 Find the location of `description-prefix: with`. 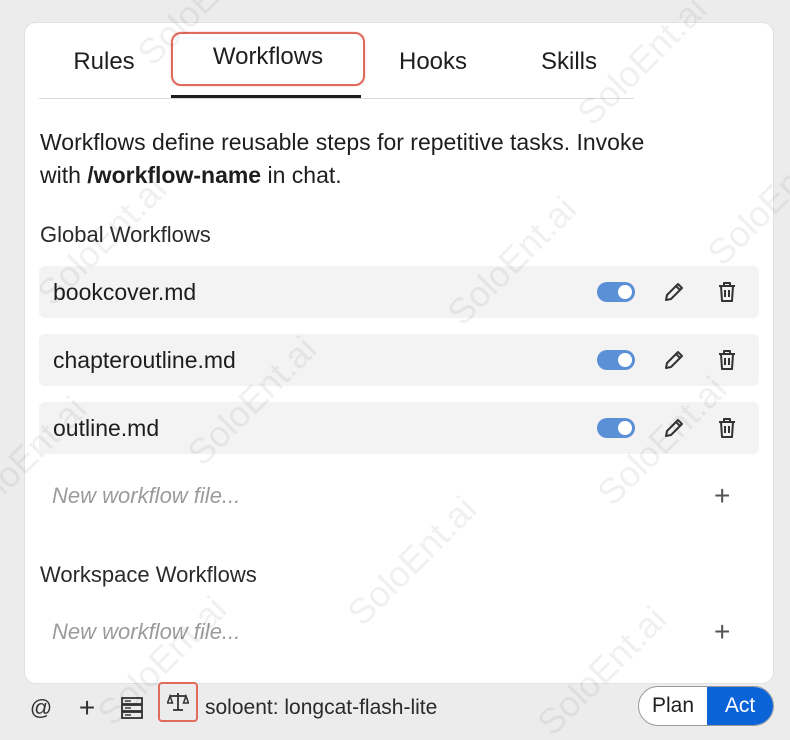

description-prefix: with is located at coordinates (64, 175).